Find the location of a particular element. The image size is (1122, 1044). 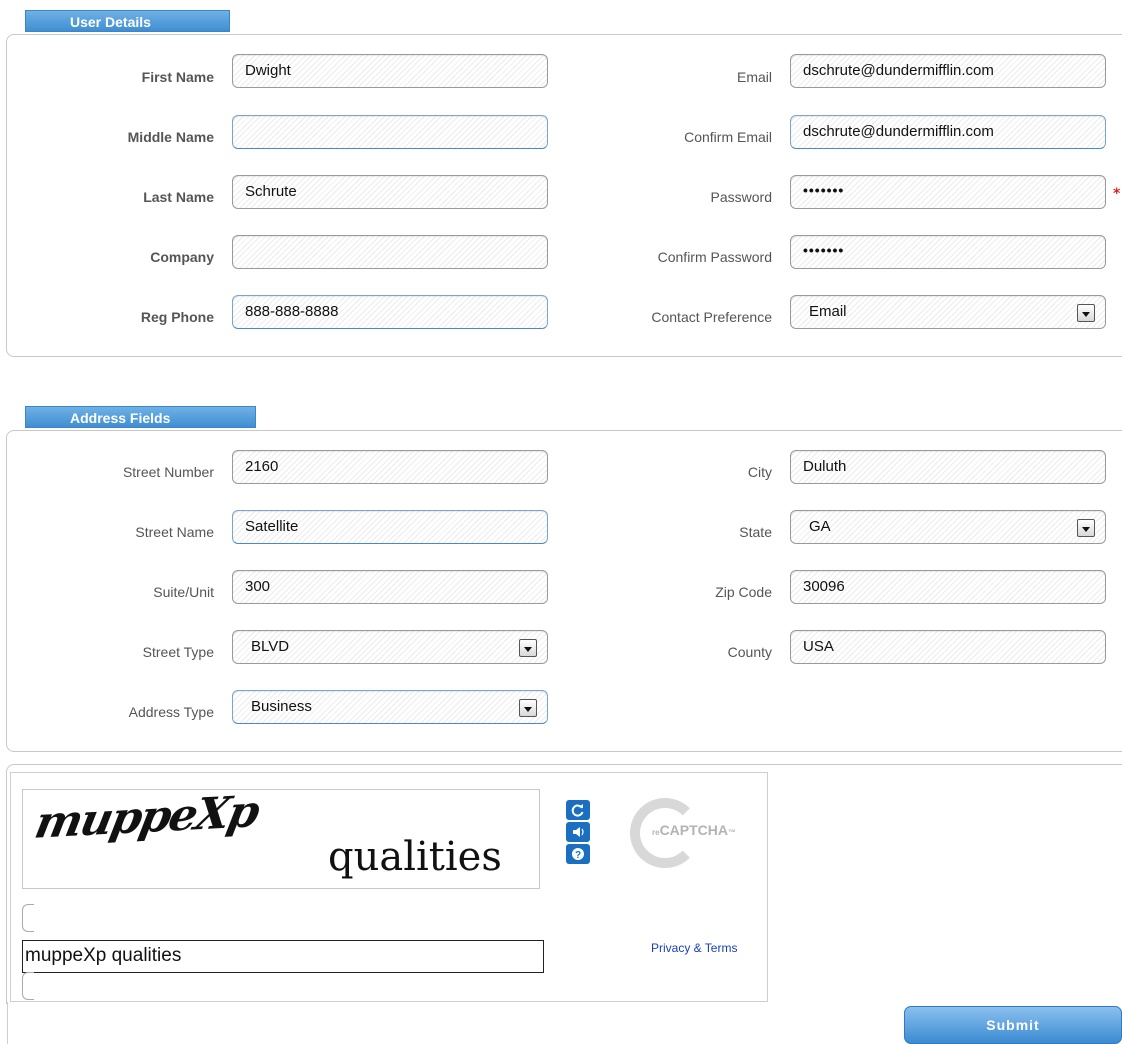

password-input: ••••••• is located at coordinates (948, 192).